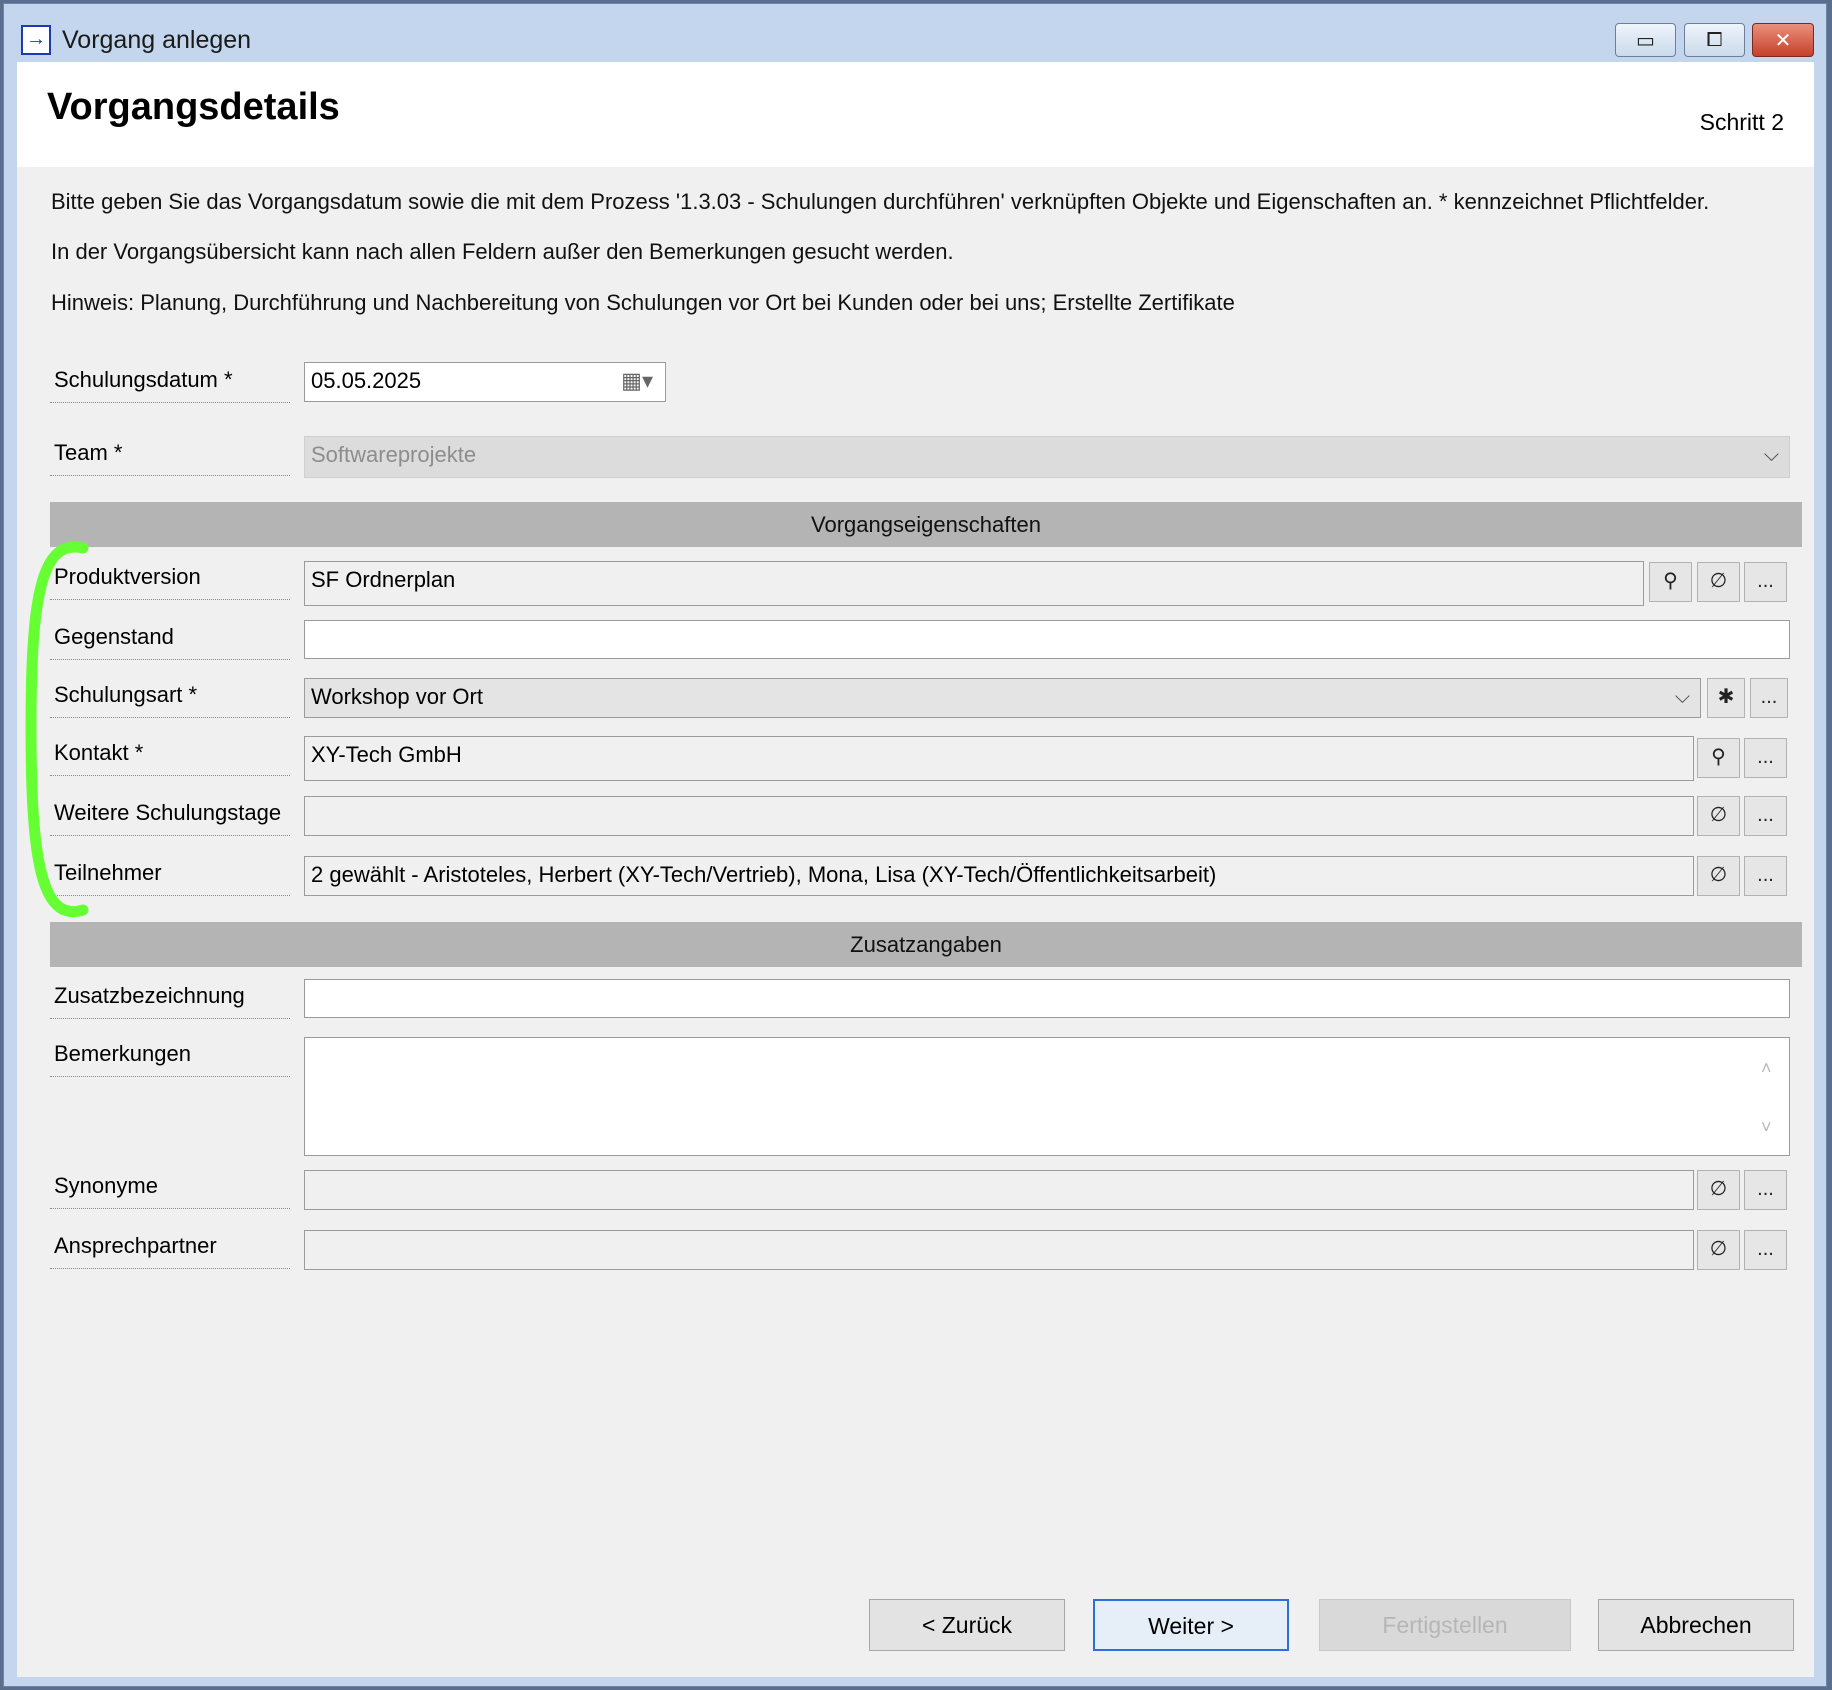 Image resolution: width=1832 pixels, height=1690 pixels. Describe the element at coordinates (1047, 639) in the screenshot. I see `gegenstand-input` at that location.